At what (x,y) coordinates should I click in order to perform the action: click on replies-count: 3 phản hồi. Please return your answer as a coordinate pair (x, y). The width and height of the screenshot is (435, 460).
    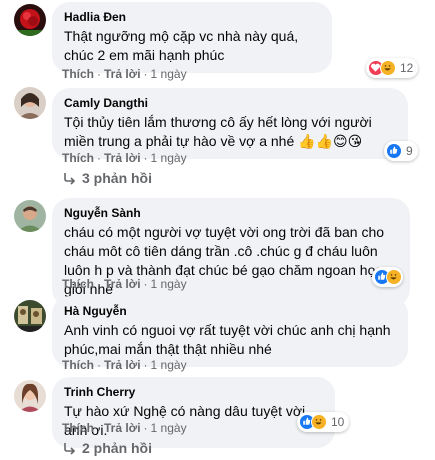
    Looking at the image, I should click on (117, 178).